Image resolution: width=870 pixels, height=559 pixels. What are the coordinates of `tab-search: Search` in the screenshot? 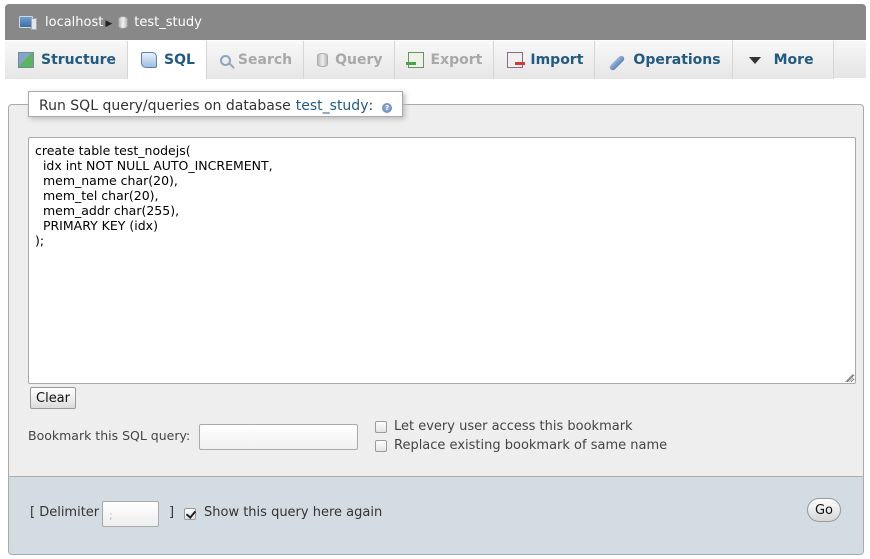 It's located at (255, 60).